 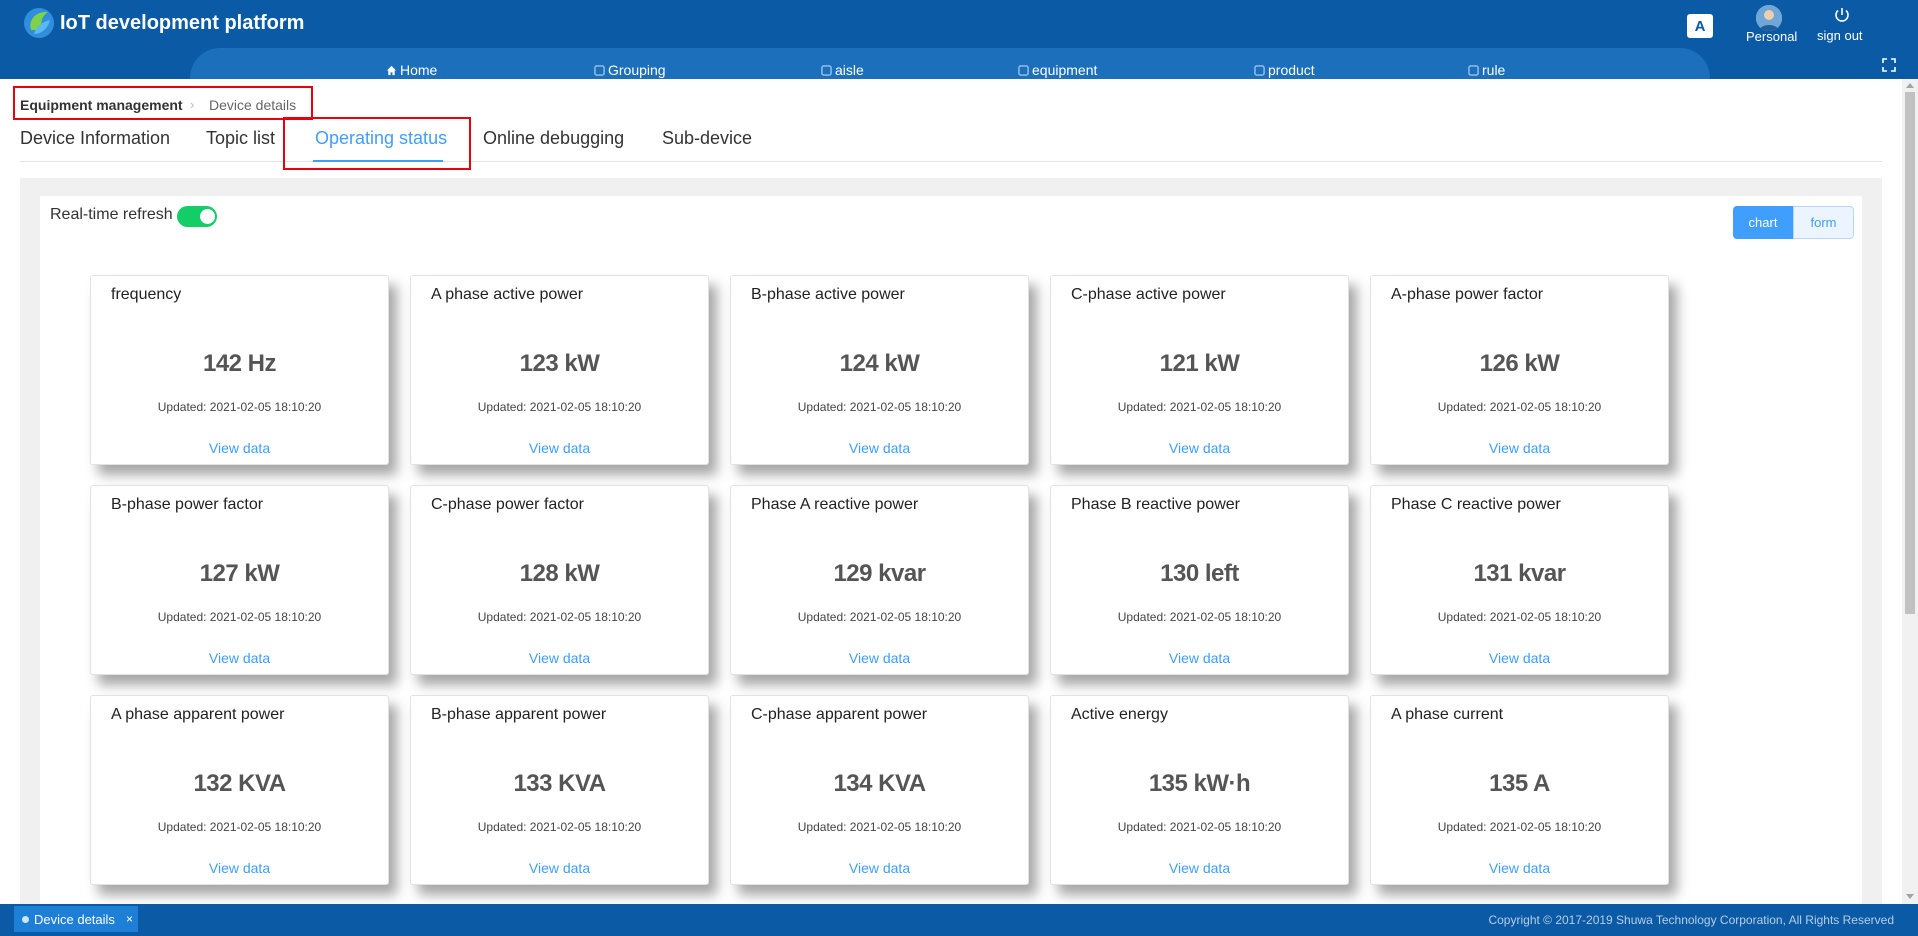 I want to click on card-title: Phase A reactive power, so click(x=835, y=504).